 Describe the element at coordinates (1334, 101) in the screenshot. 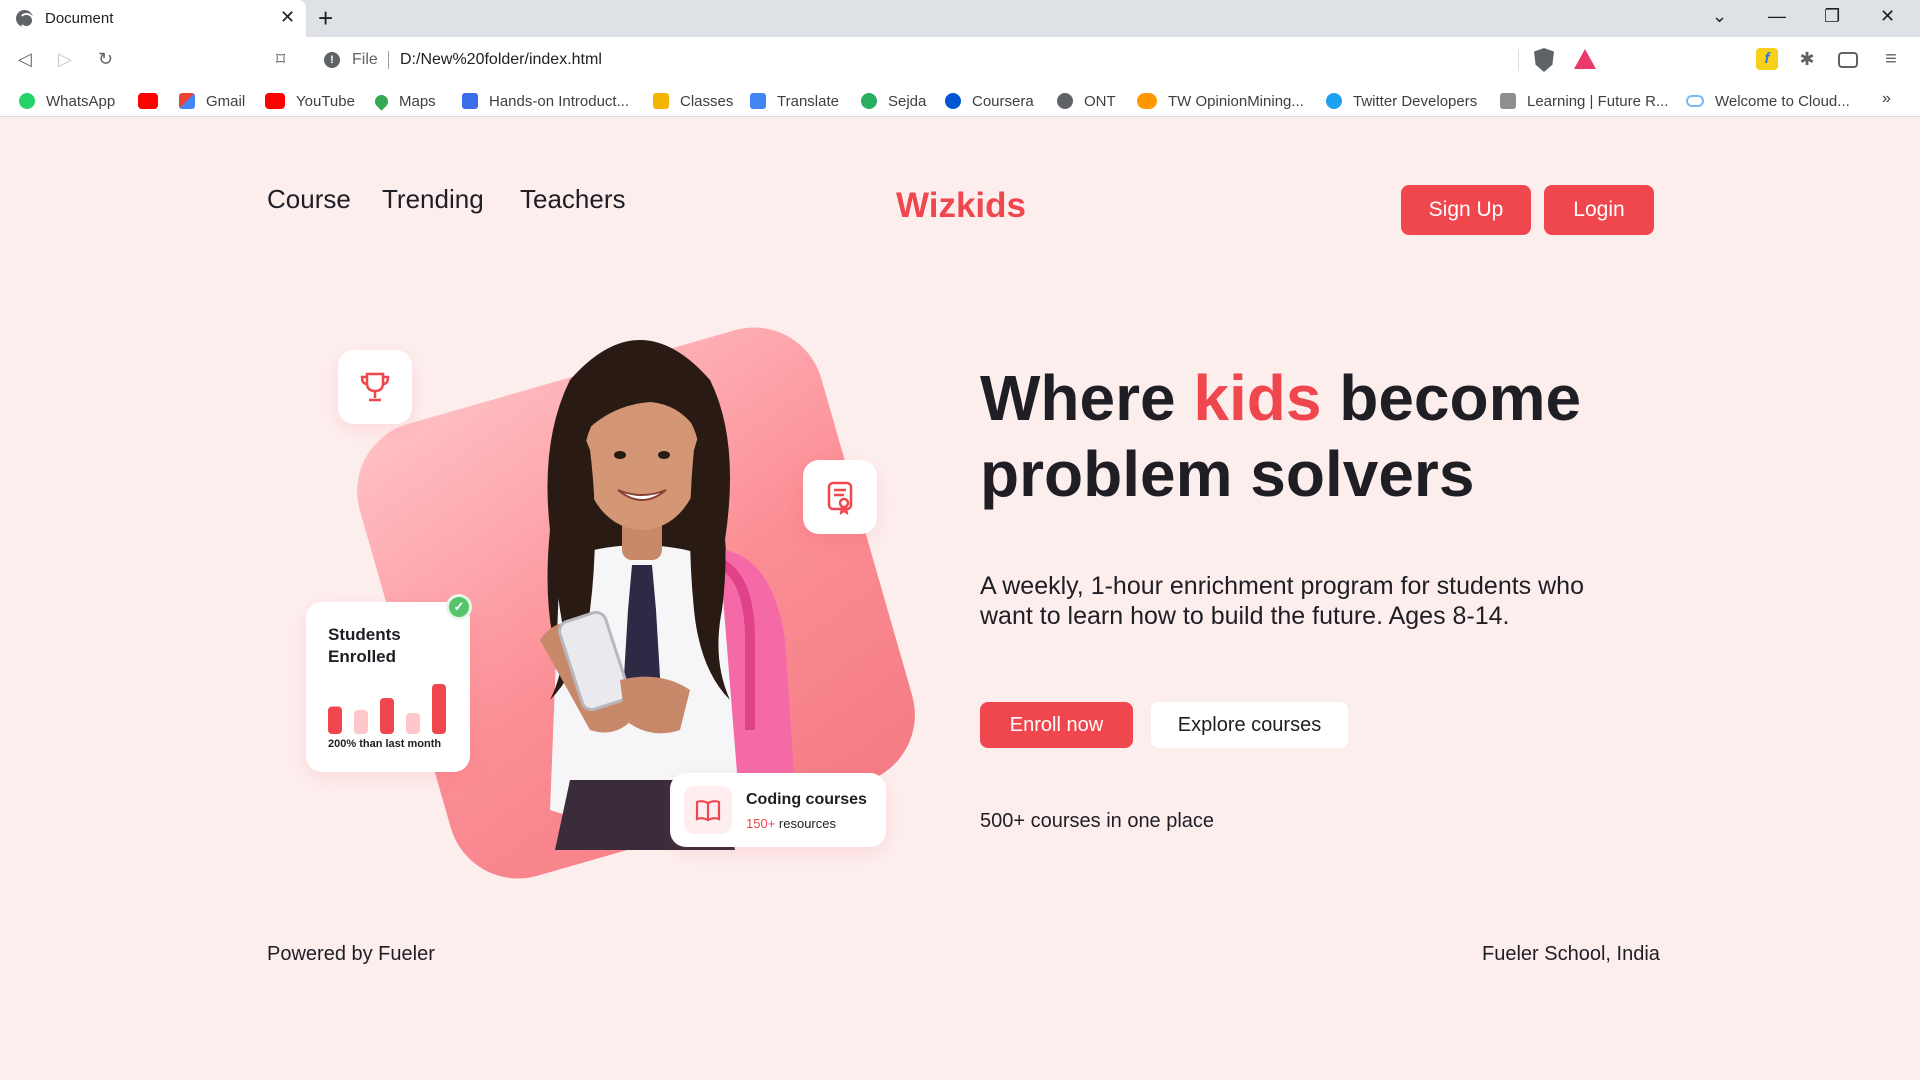

I see `twitter-bird-icon` at that location.